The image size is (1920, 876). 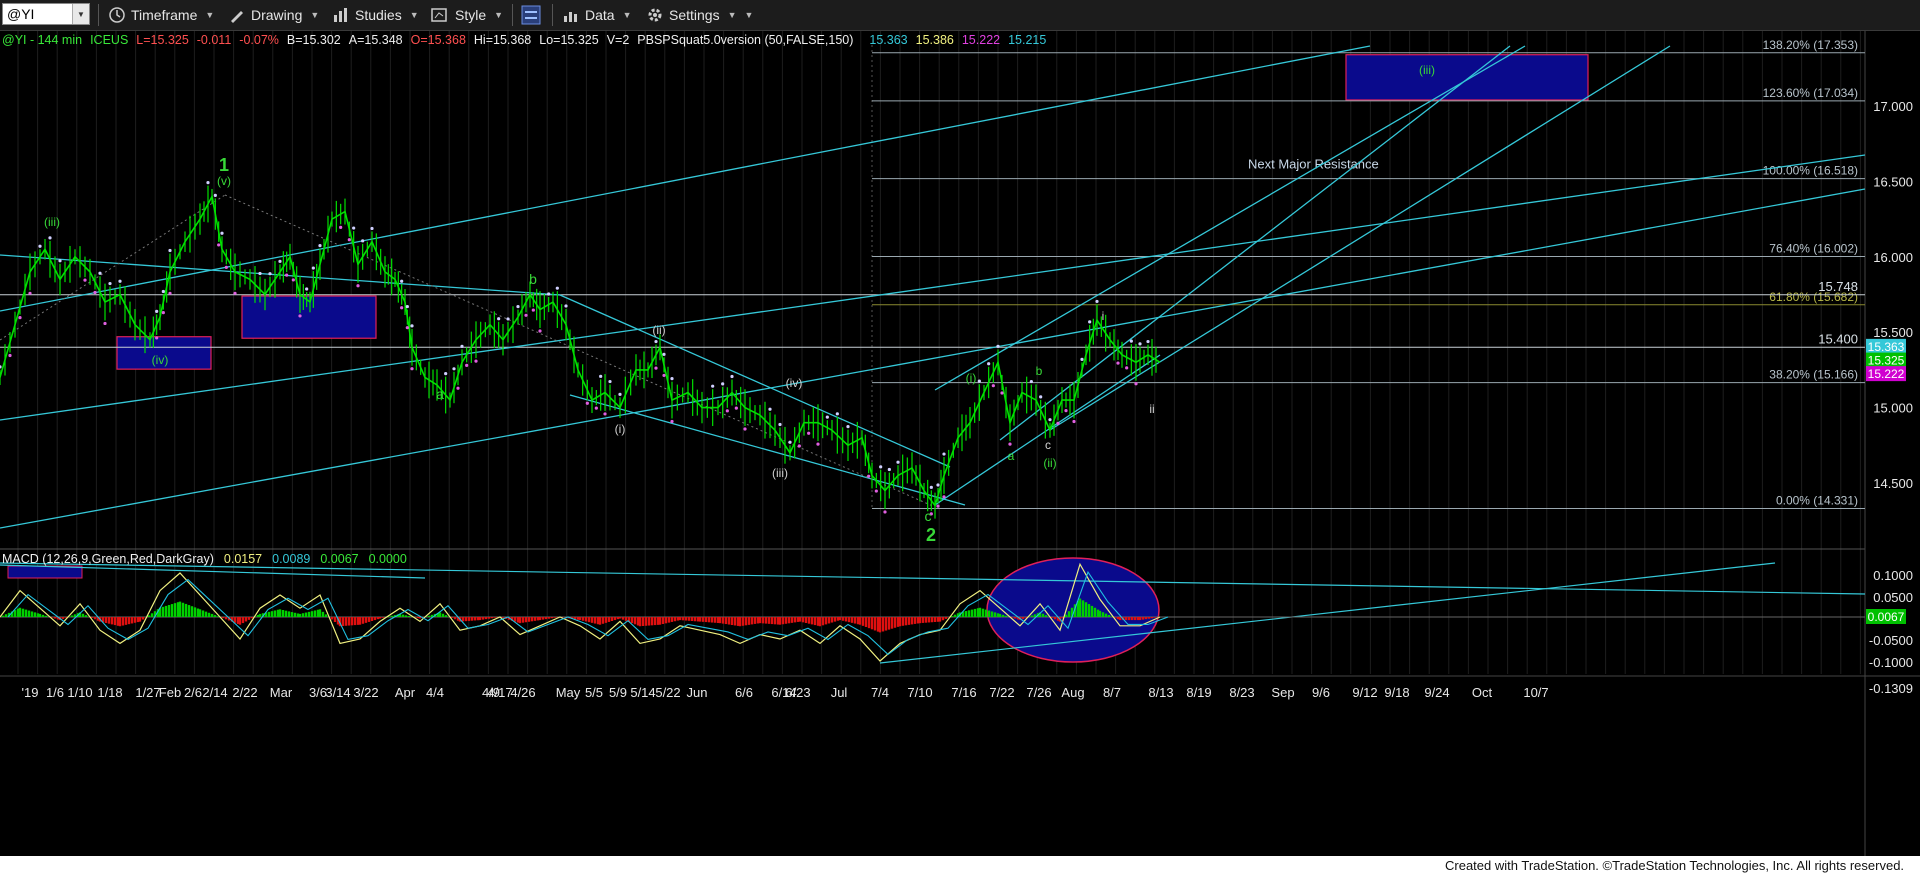 I want to click on timeframe-menu: Timeframe ▼, so click(x=161, y=15).